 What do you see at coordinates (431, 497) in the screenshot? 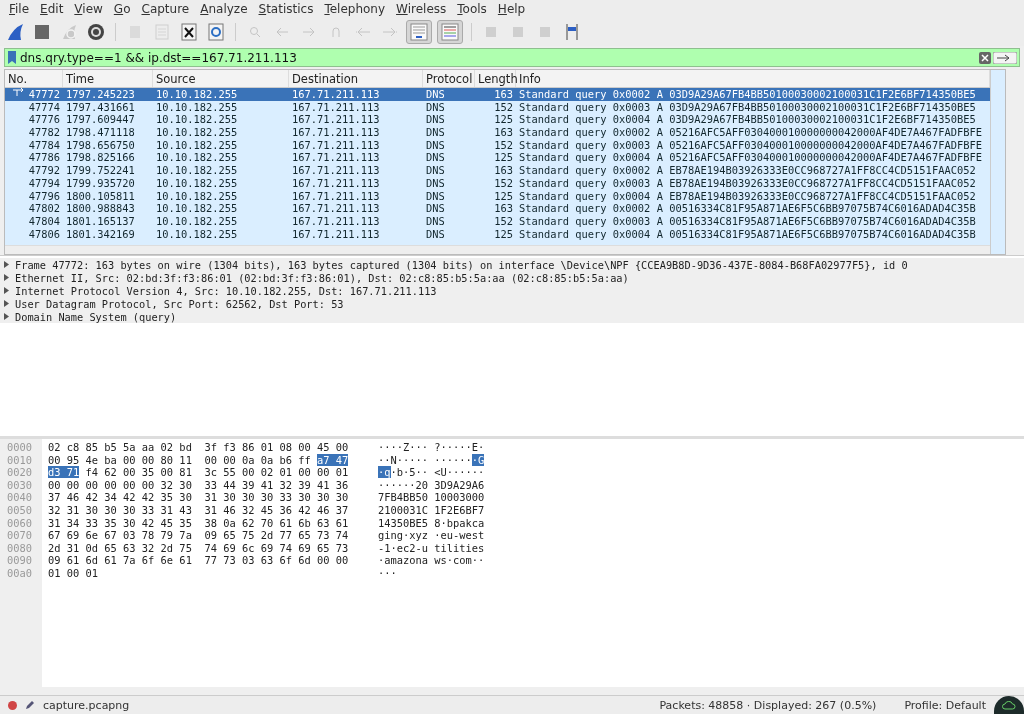
I see `ascii-text: 7FB4BB50 10003000` at bounding box center [431, 497].